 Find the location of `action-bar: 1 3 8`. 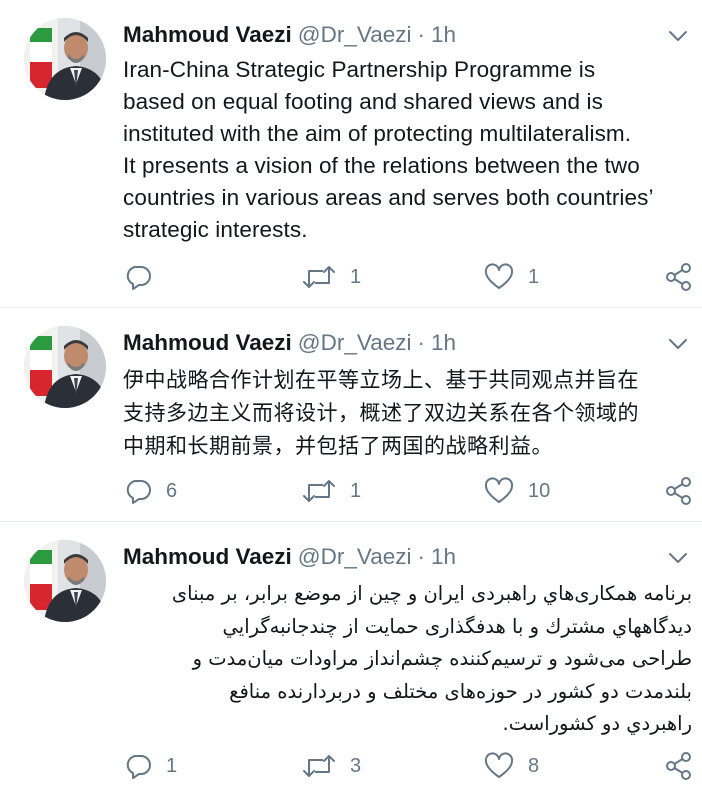

action-bar: 1 3 8 is located at coordinates (351, 766).